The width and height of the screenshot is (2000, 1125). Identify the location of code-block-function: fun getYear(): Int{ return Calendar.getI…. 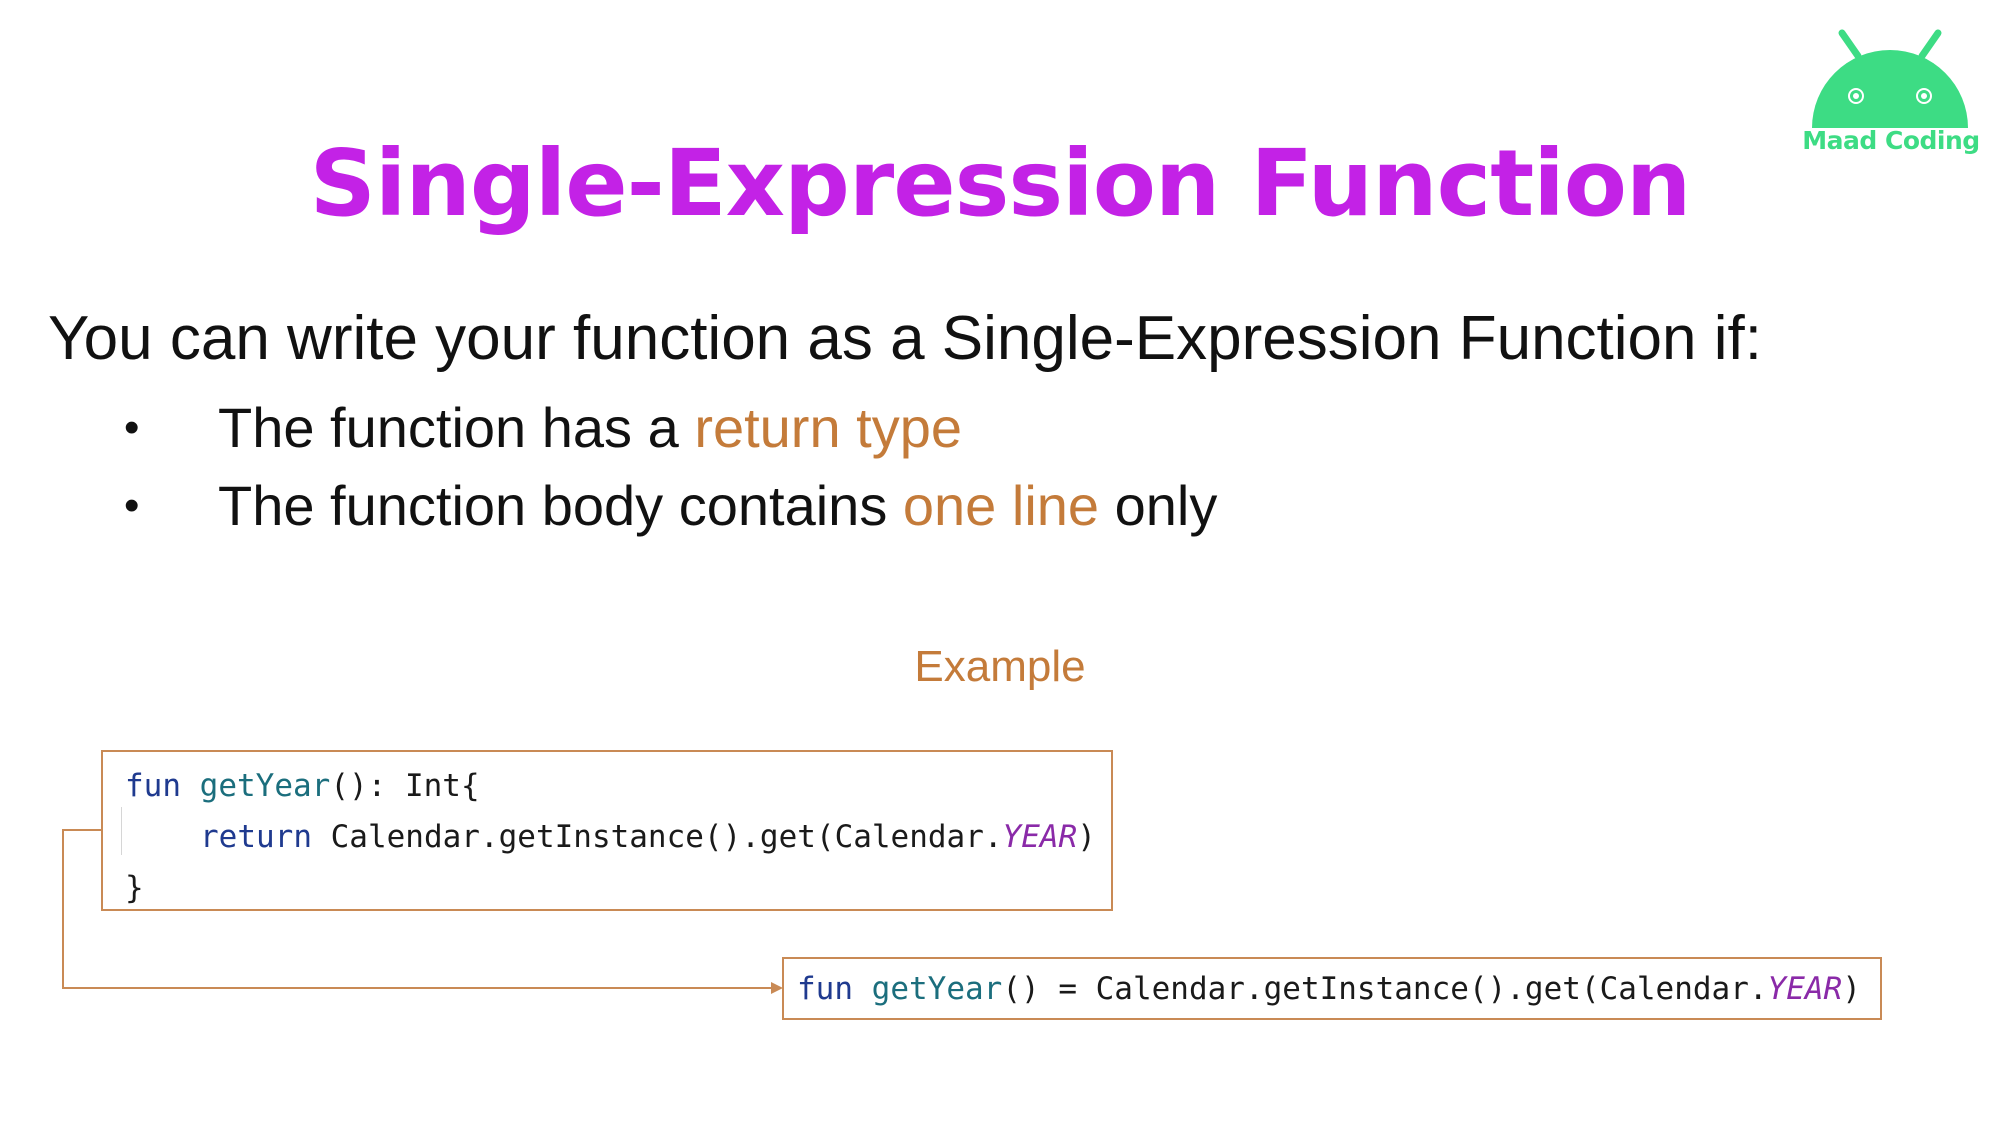
(607, 830).